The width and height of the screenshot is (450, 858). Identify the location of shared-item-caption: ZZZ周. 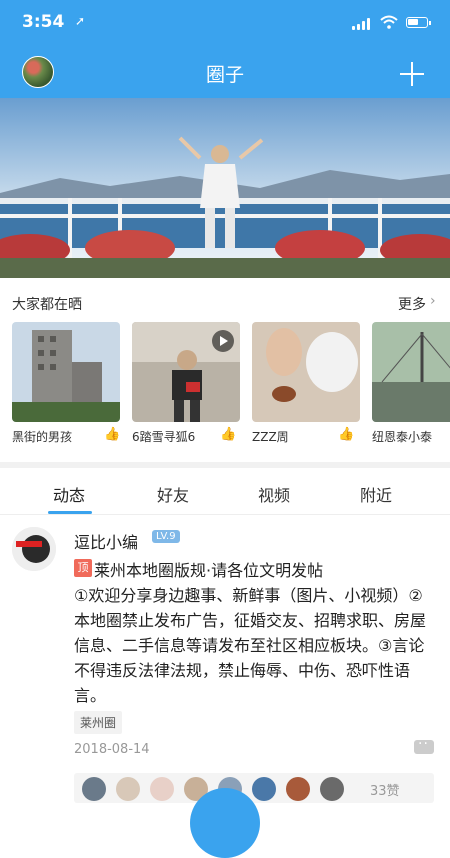
(270, 437).